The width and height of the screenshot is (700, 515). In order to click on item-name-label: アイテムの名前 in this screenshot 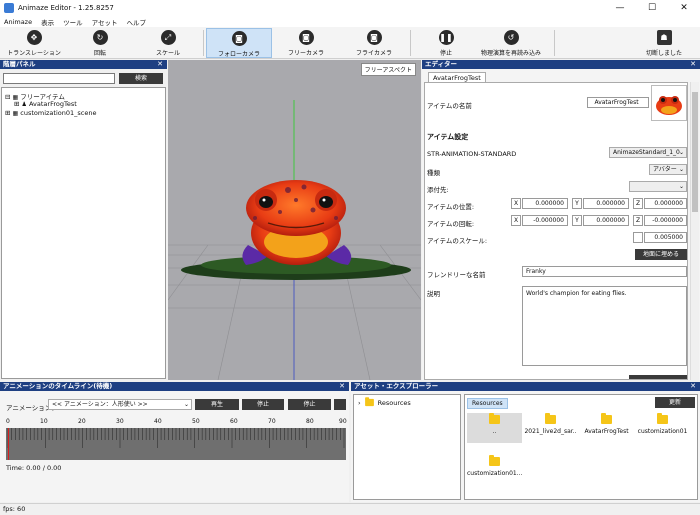, I will do `click(449, 106)`.